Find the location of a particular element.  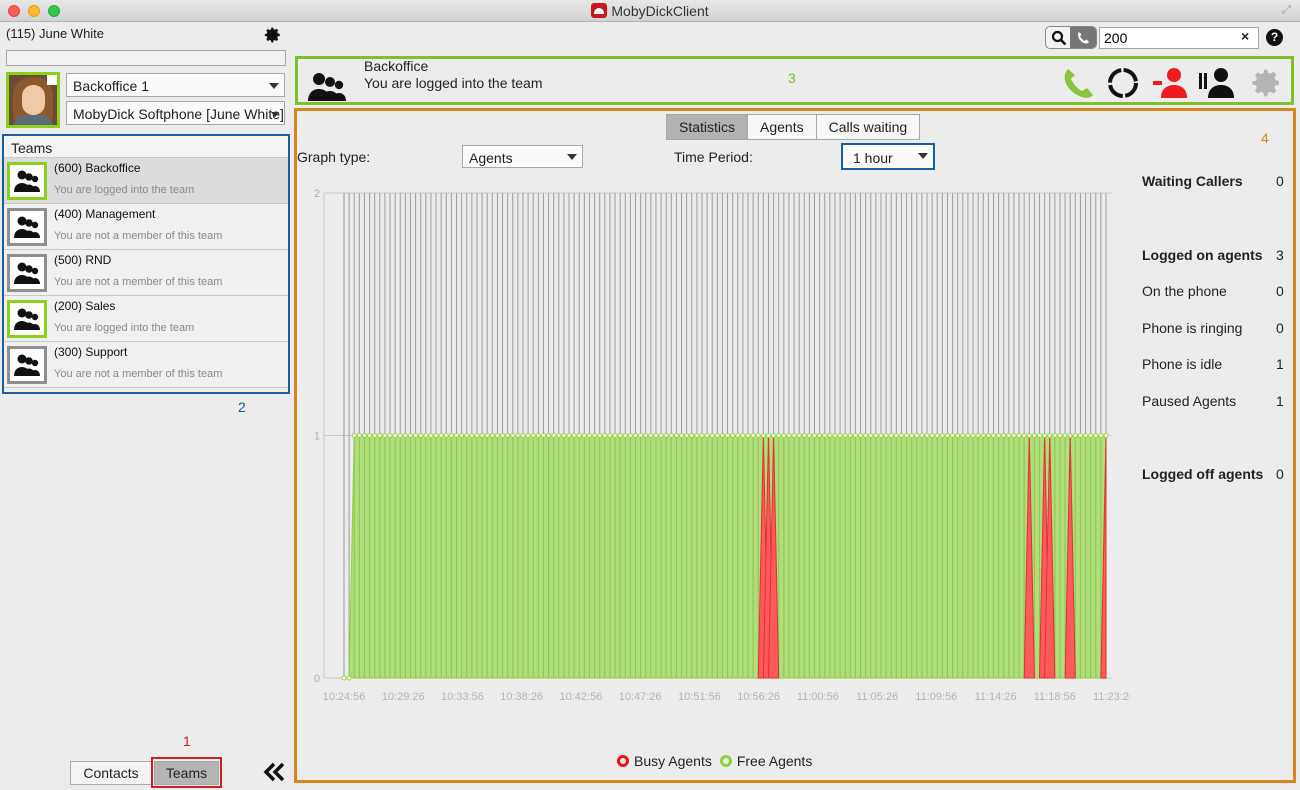

clear-search-icon: × is located at coordinates (1245, 36).